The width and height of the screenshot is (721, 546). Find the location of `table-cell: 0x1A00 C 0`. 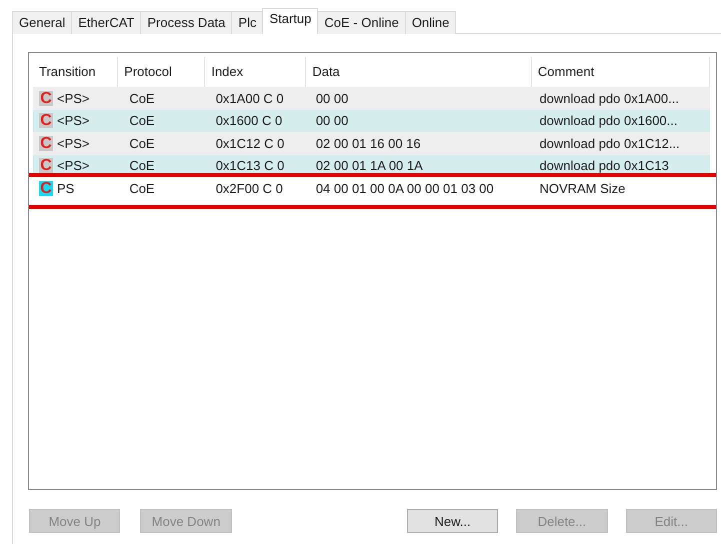

table-cell: 0x1A00 C 0 is located at coordinates (250, 98).